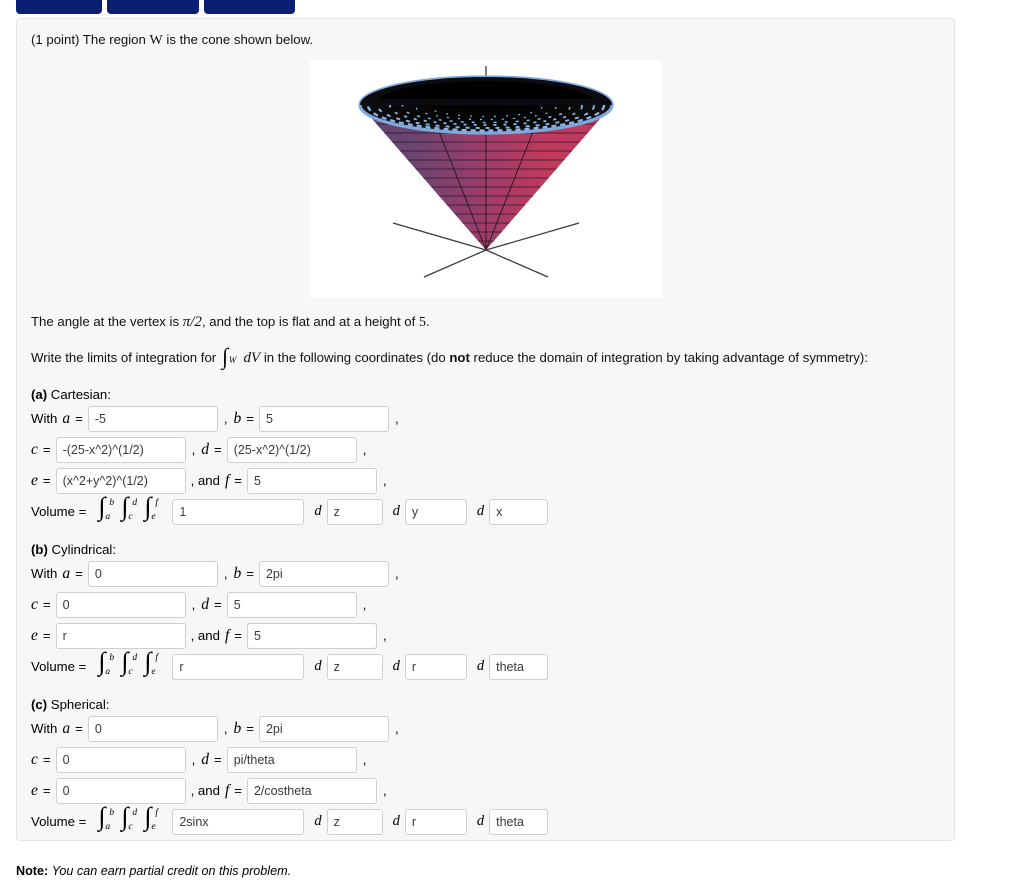 The image size is (1024, 886). What do you see at coordinates (354, 358) in the screenshot?
I see `instruction-mid: in the following coordinates (do` at bounding box center [354, 358].